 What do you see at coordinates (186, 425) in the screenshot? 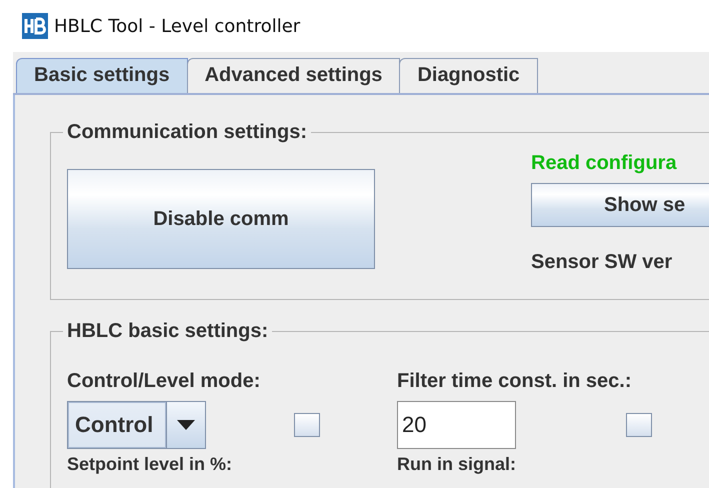
I see `caret-icon` at bounding box center [186, 425].